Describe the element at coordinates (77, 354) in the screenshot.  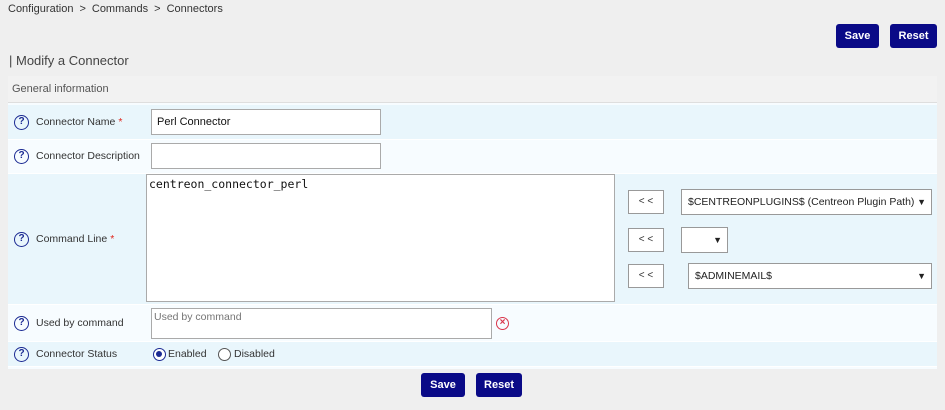
I see `connector-status-label: Connector Status` at that location.